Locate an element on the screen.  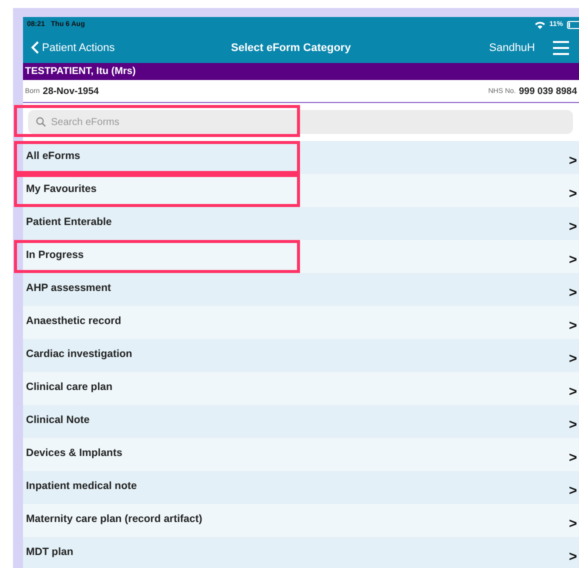
battery-icon is located at coordinates (573, 24).